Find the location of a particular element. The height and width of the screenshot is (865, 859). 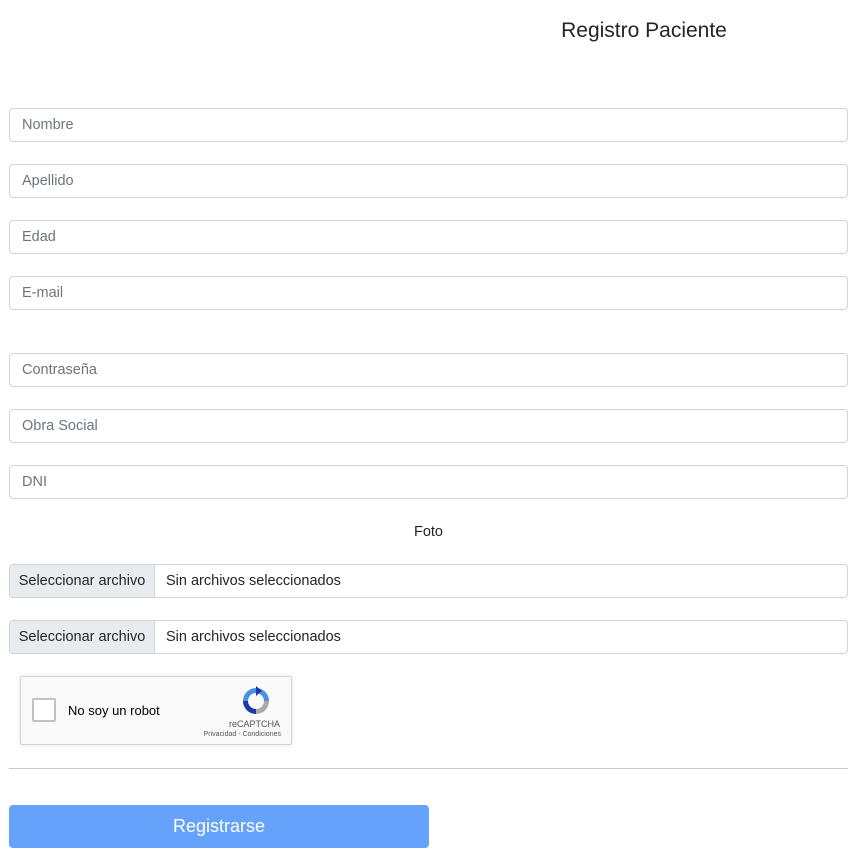

divider is located at coordinates (428, 768).